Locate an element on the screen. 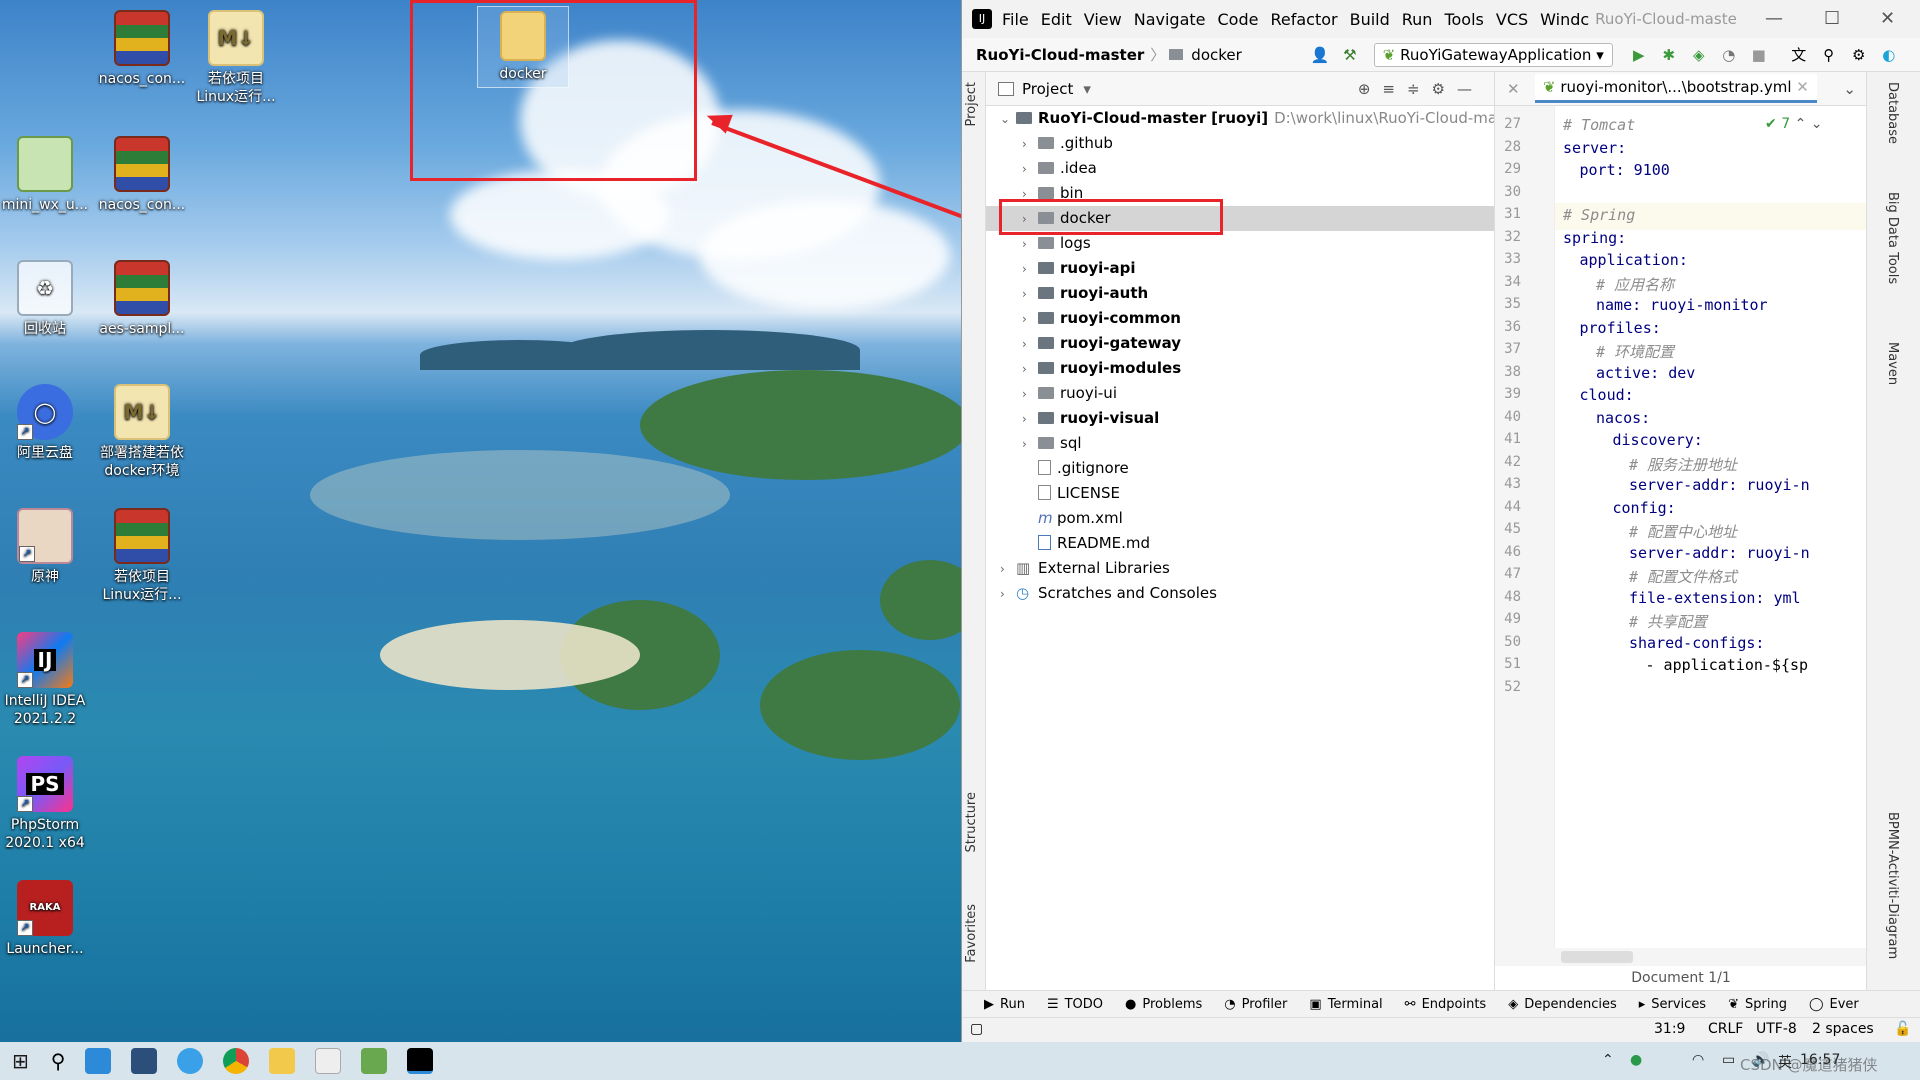 Image resolution: width=1920 pixels, height=1080 pixels. taskview-icon is located at coordinates (98, 1061).